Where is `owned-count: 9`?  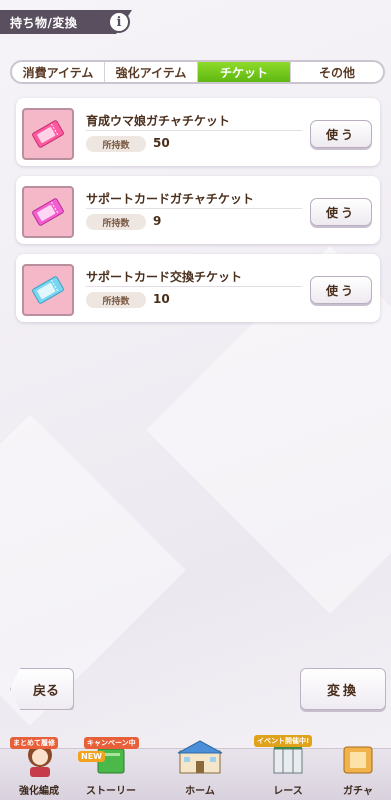 owned-count: 9 is located at coordinates (157, 221).